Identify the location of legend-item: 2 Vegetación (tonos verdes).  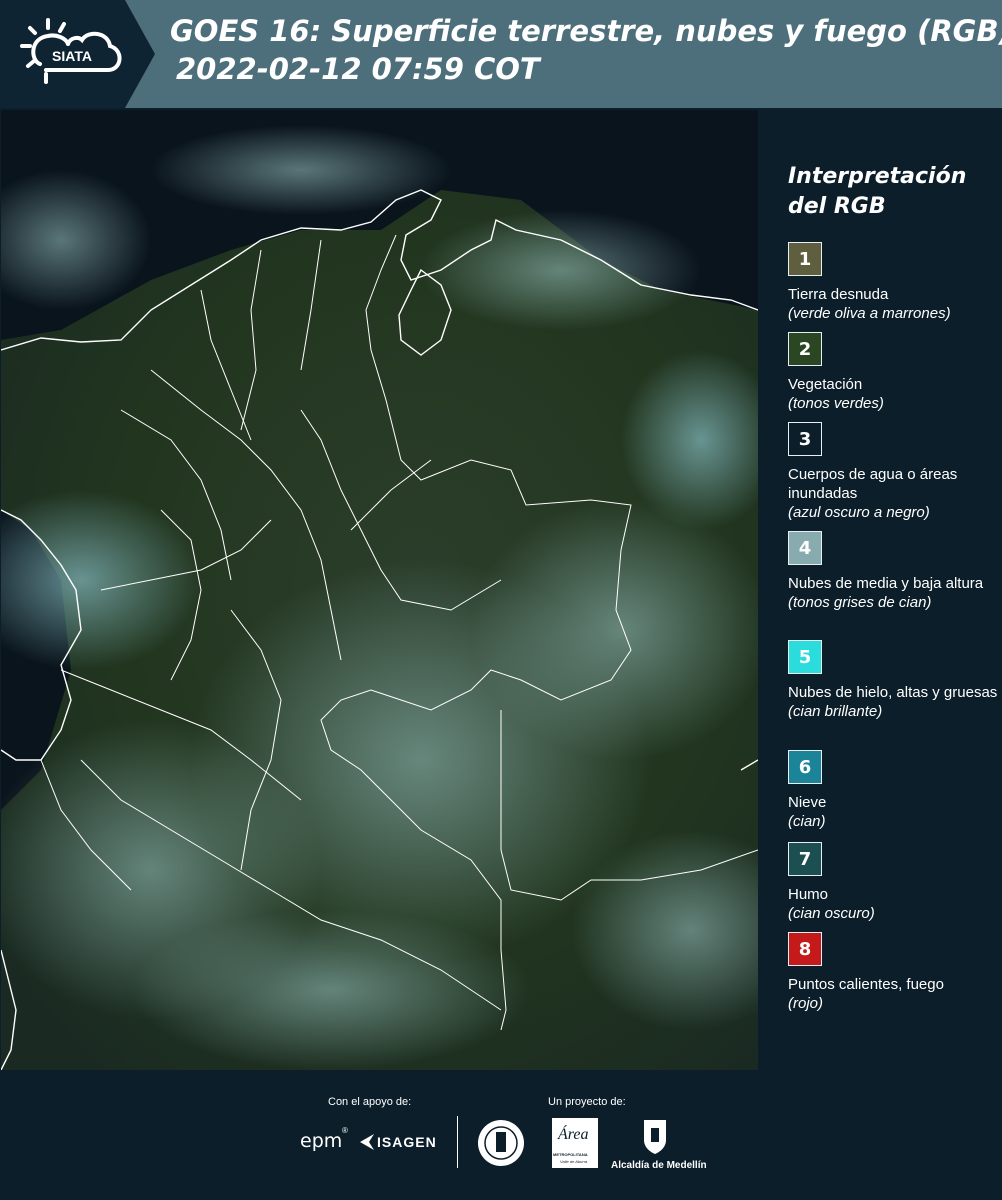
(893, 372).